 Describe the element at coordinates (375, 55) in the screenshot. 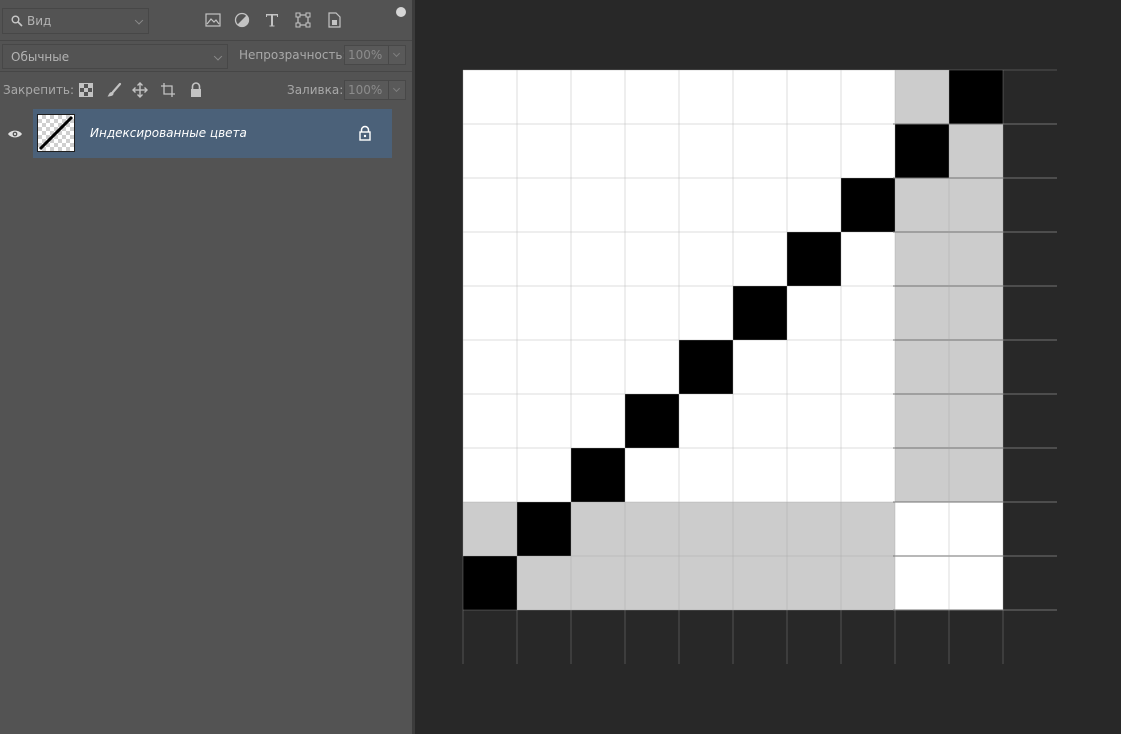

I see `opacity-input: 100%` at that location.